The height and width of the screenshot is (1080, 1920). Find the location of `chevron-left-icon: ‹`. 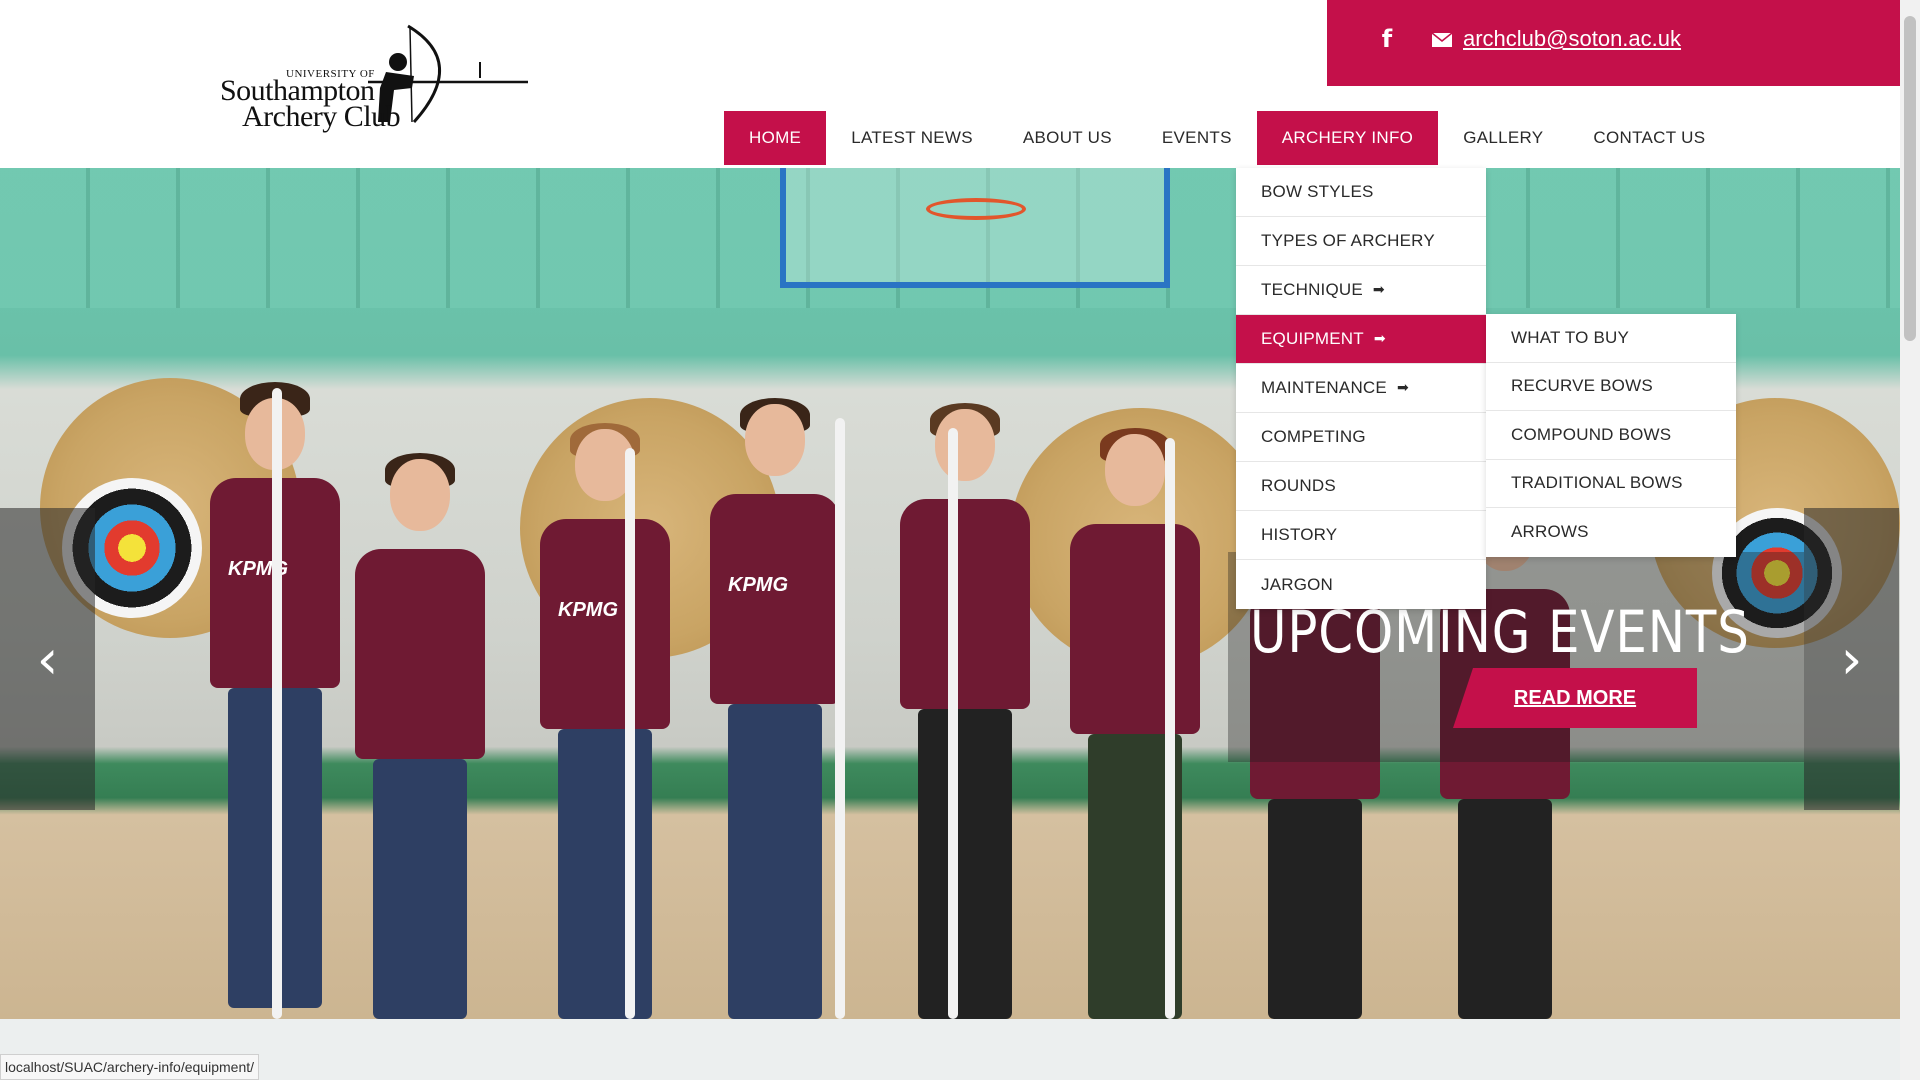

chevron-left-icon: ‹ is located at coordinates (47, 659).